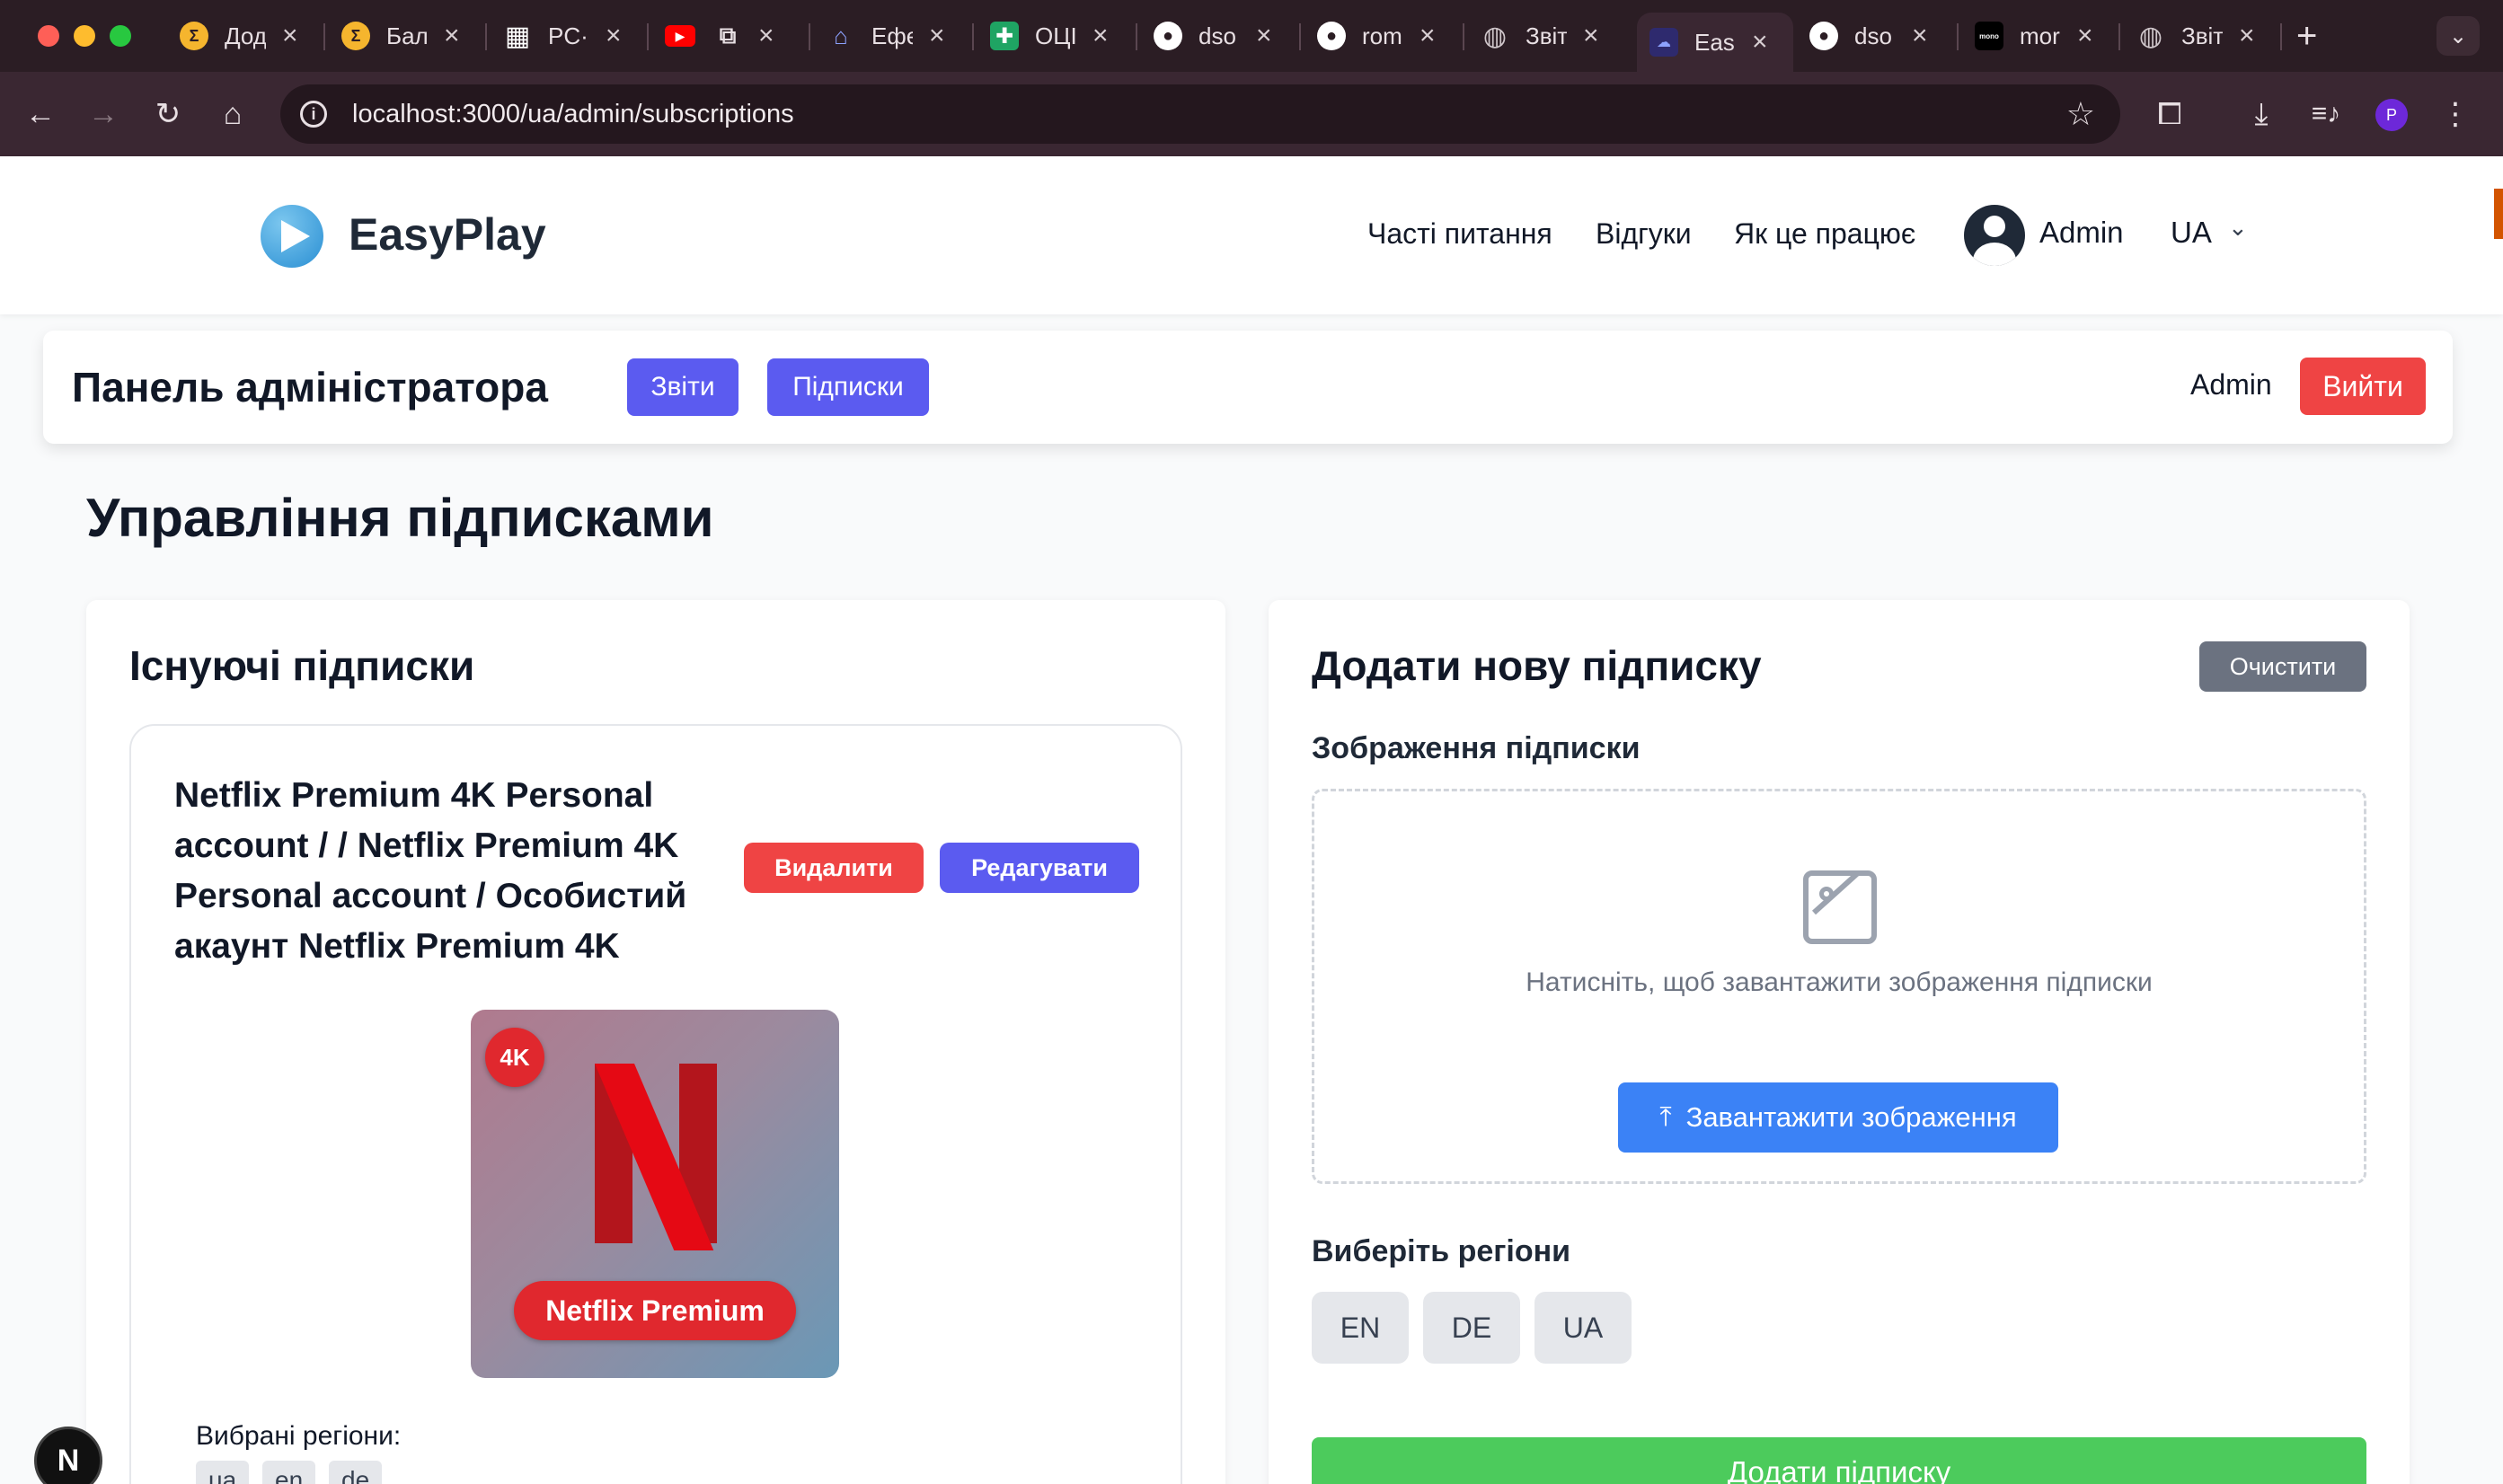 Image resolution: width=2503 pixels, height=1484 pixels. What do you see at coordinates (2458, 36) in the screenshot?
I see `tab-search-button: ⌄` at bounding box center [2458, 36].